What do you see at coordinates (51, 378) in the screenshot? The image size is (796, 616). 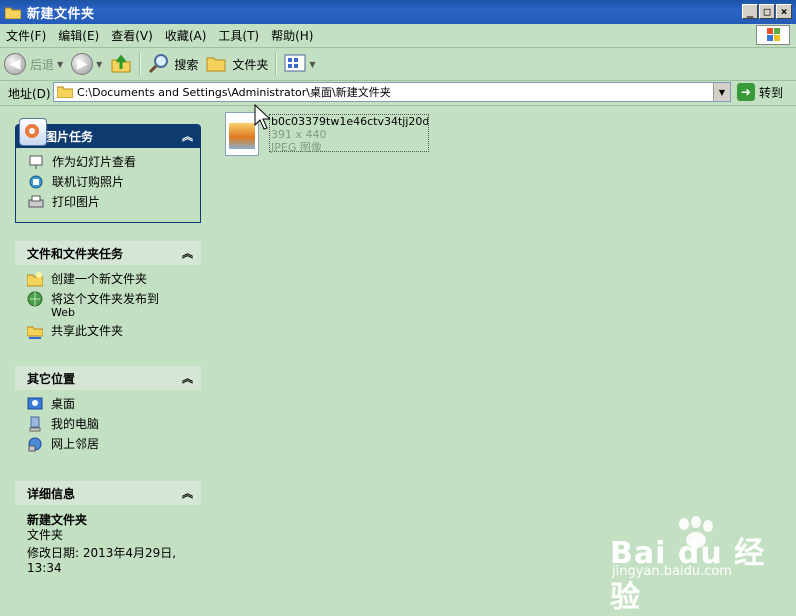 I see `panel-title: 其它位置` at bounding box center [51, 378].